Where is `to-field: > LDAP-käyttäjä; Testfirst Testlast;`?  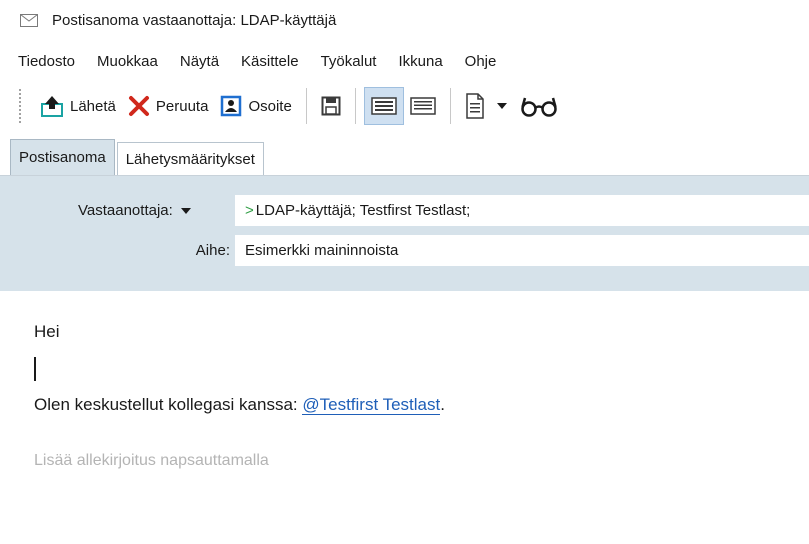 to-field: > LDAP-käyttäjä; Testfirst Testlast; is located at coordinates (522, 210).